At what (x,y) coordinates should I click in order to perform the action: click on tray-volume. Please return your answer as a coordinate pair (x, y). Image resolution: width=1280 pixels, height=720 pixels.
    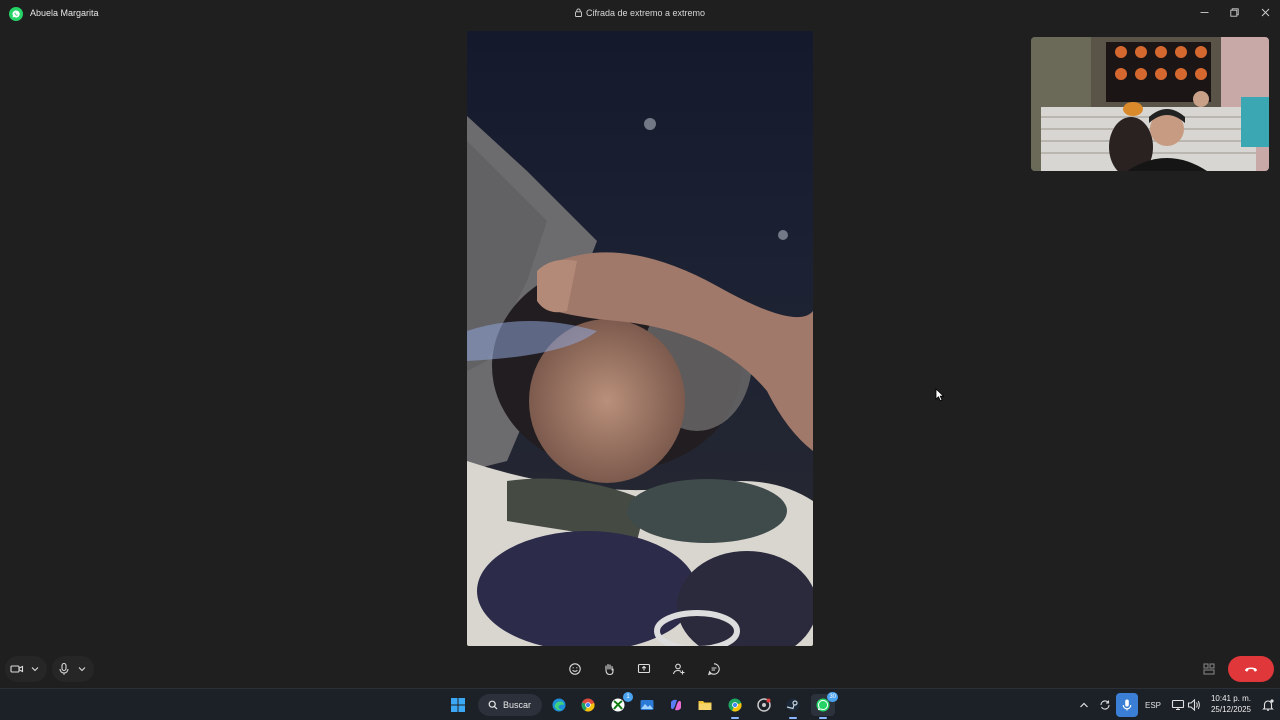
    Looking at the image, I should click on (1194, 705).